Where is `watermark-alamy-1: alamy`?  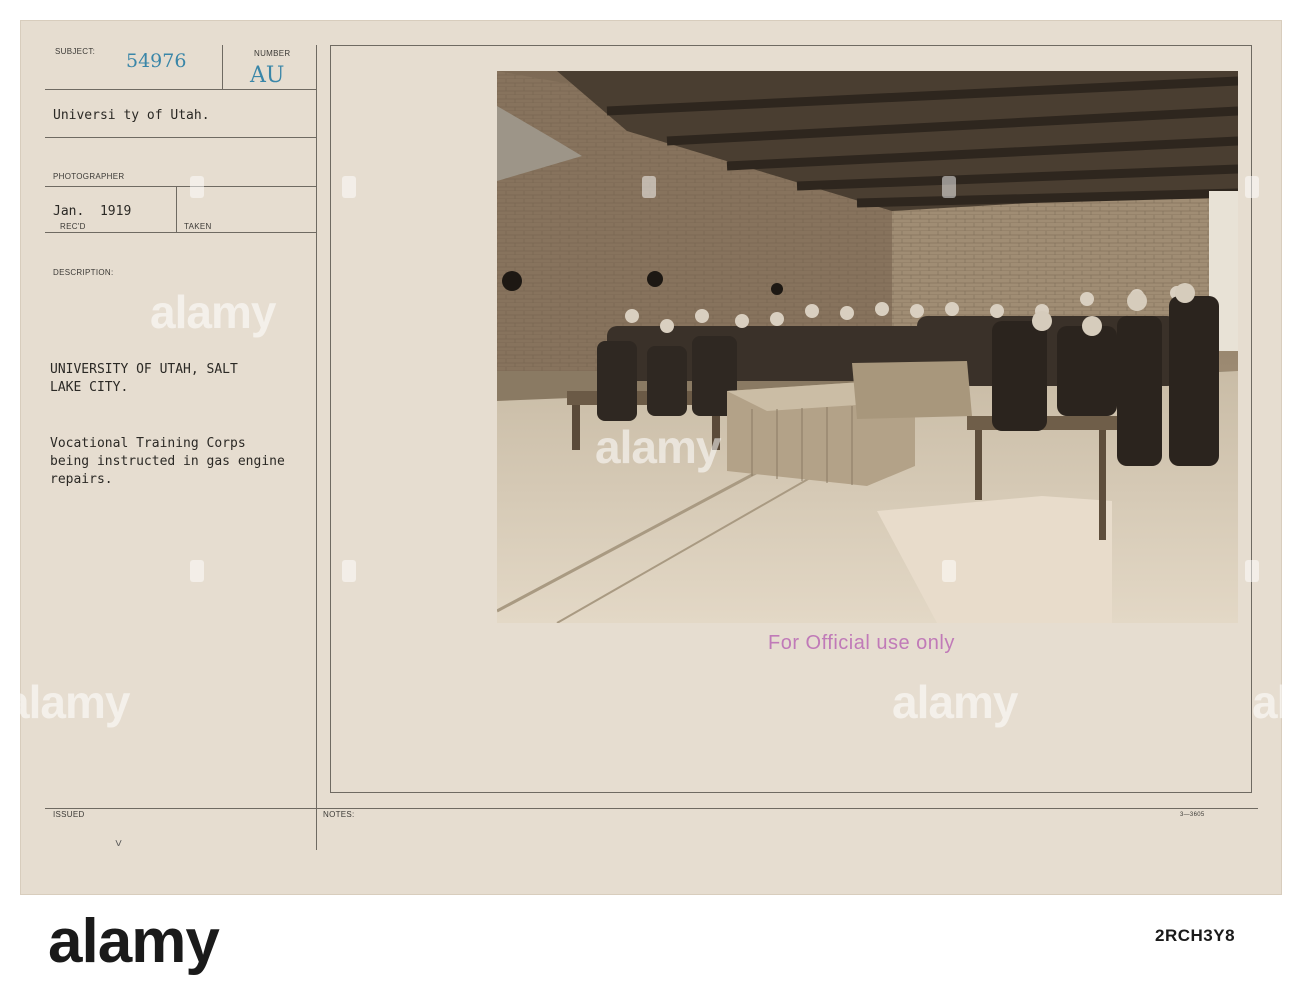
watermark-alamy-1: alamy is located at coordinates (213, 312).